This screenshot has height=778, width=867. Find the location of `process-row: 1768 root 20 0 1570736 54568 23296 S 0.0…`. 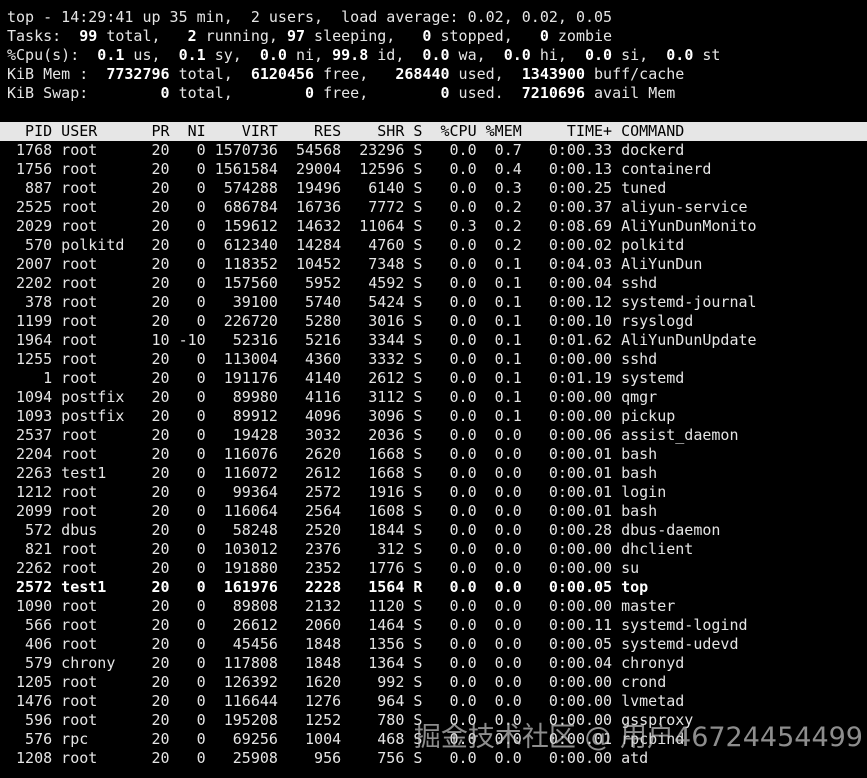

process-row: 1768 root 20 0 1570736 54568 23296 S 0.0… is located at coordinates (346, 150).